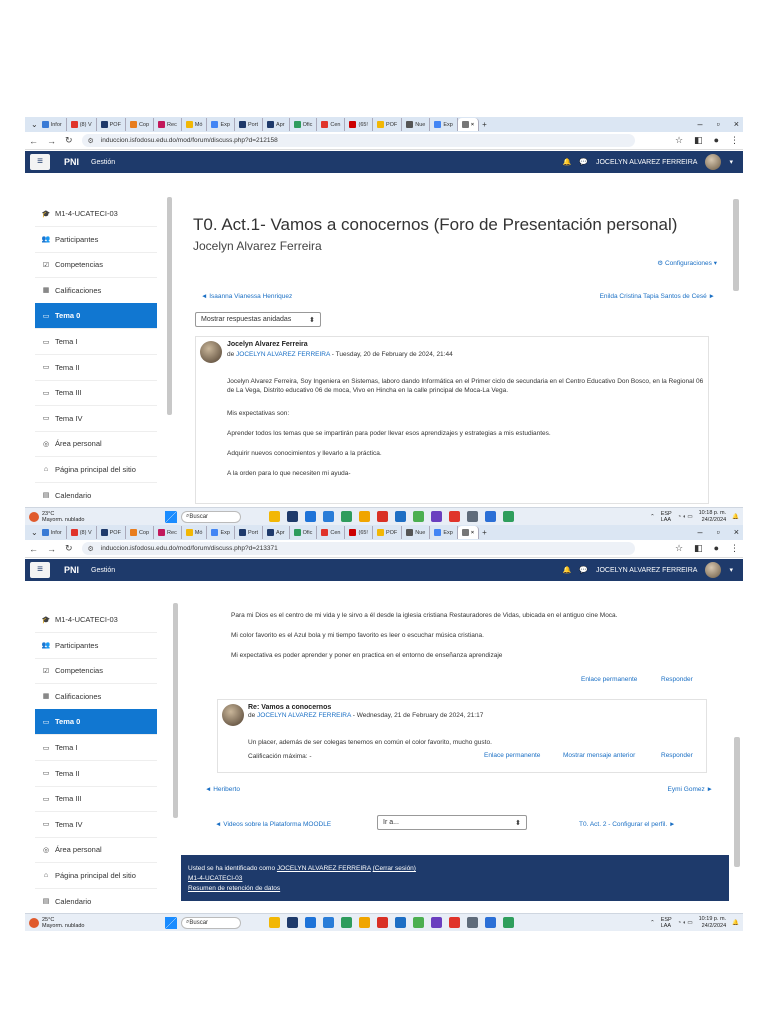 Image resolution: width=768 pixels, height=1024 pixels. What do you see at coordinates (33, 141) in the screenshot?
I see `back-icon: ←` at bounding box center [33, 141].